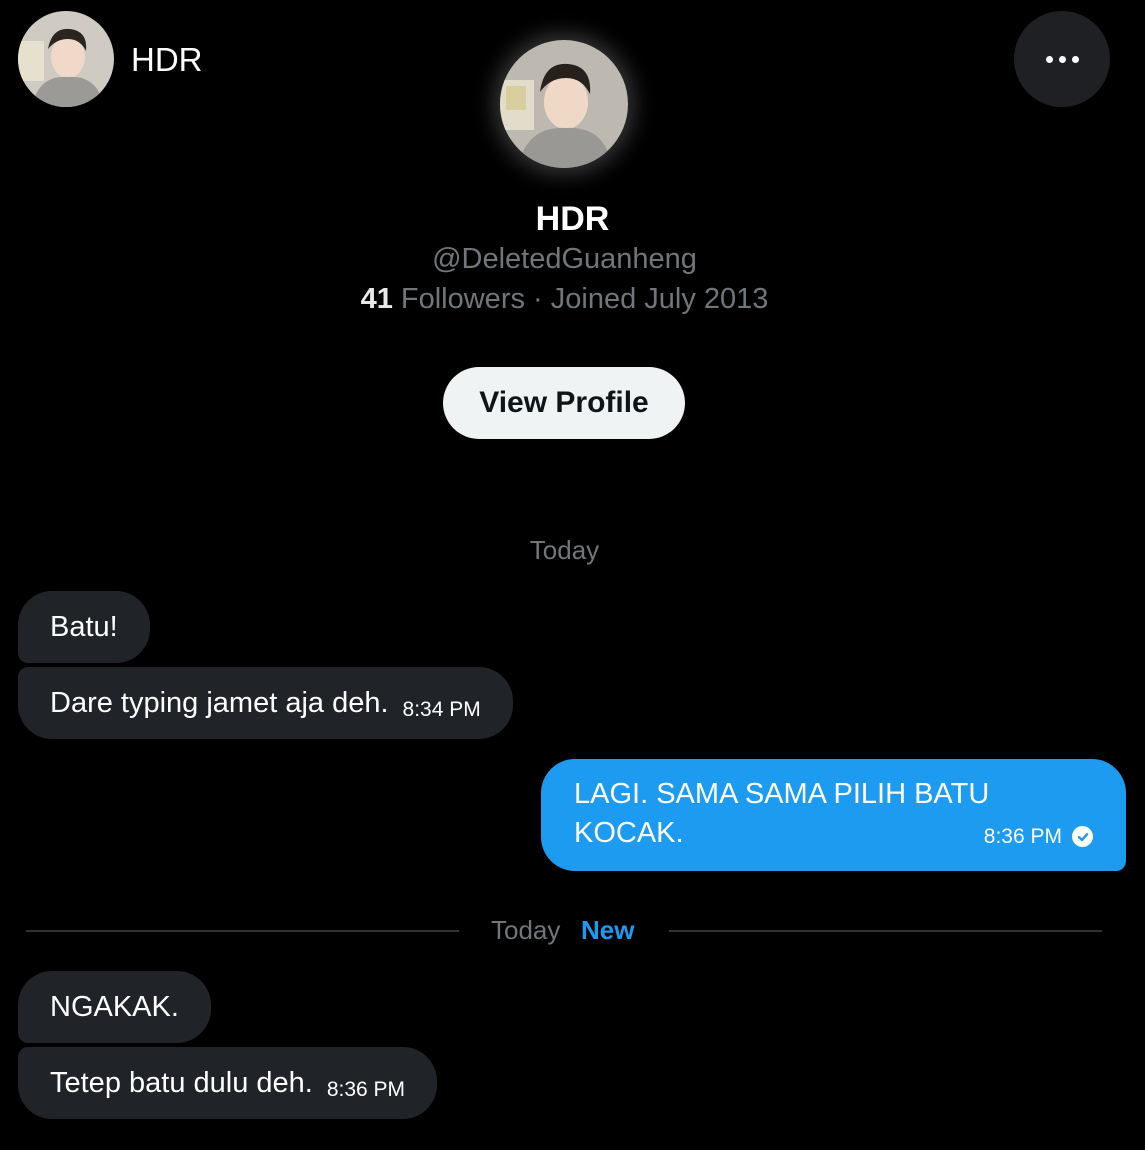  I want to click on message-time: 8:34 PM, so click(441, 709).